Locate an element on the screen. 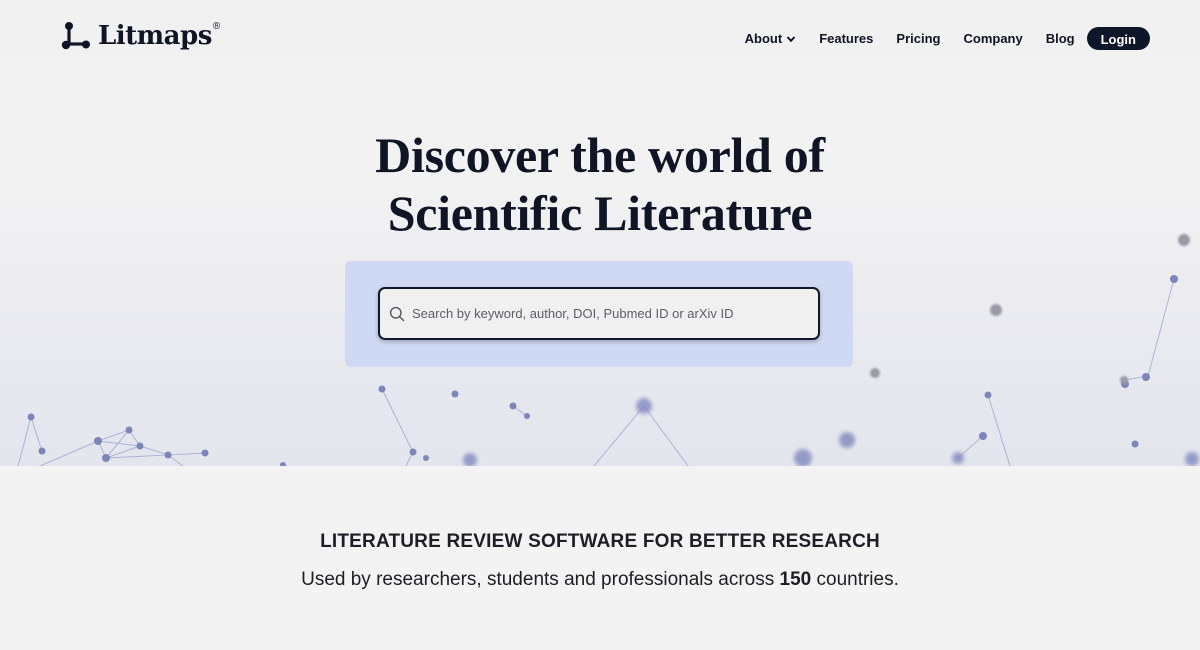  litmaps-logo-icon is located at coordinates (75, 36).